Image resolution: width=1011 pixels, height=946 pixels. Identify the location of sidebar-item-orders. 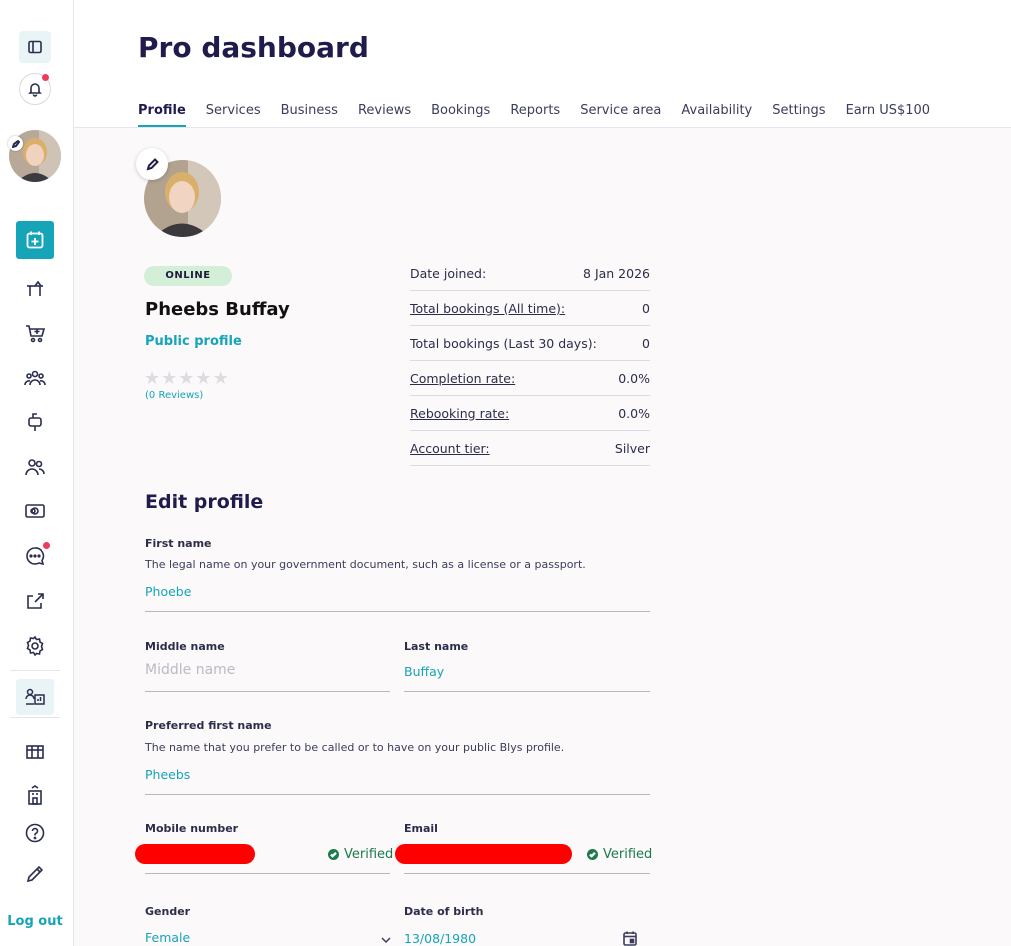
(35, 333).